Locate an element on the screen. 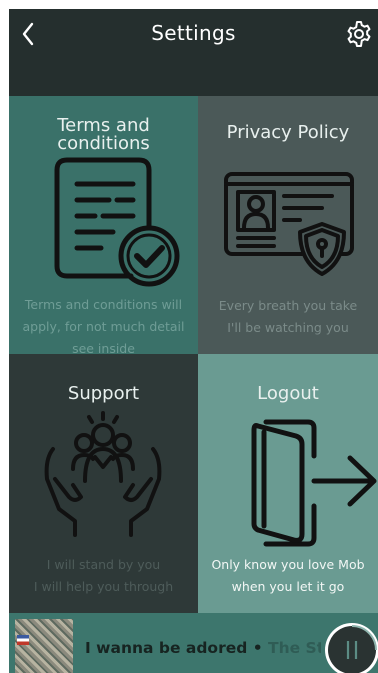 The height and width of the screenshot is (673, 378). logout-desc-line1: Only know you love Mob is located at coordinates (288, 564).